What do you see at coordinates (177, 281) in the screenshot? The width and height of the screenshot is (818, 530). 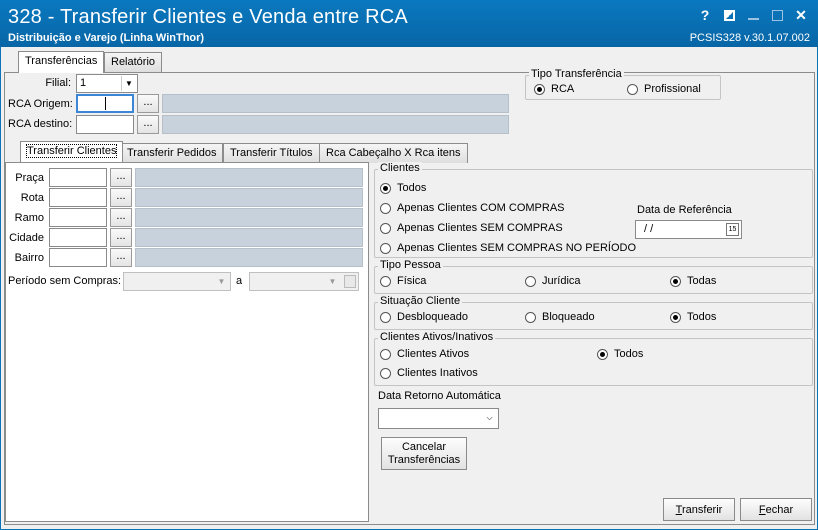 I see `periodo-inicio-select: ▼` at bounding box center [177, 281].